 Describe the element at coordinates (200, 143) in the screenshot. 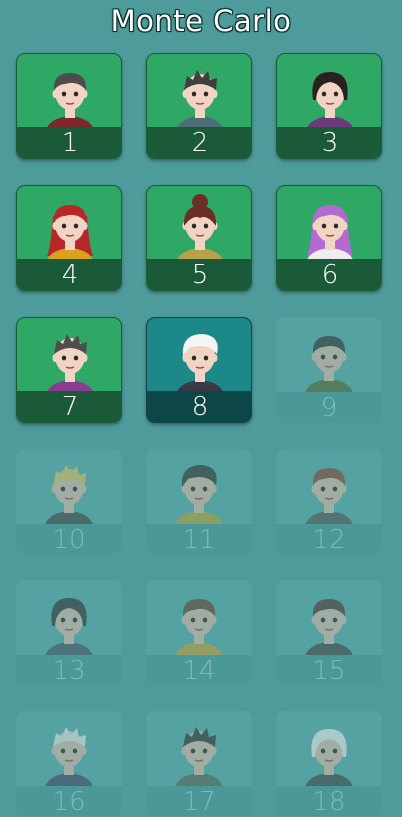

I see `level-number: 2` at that location.